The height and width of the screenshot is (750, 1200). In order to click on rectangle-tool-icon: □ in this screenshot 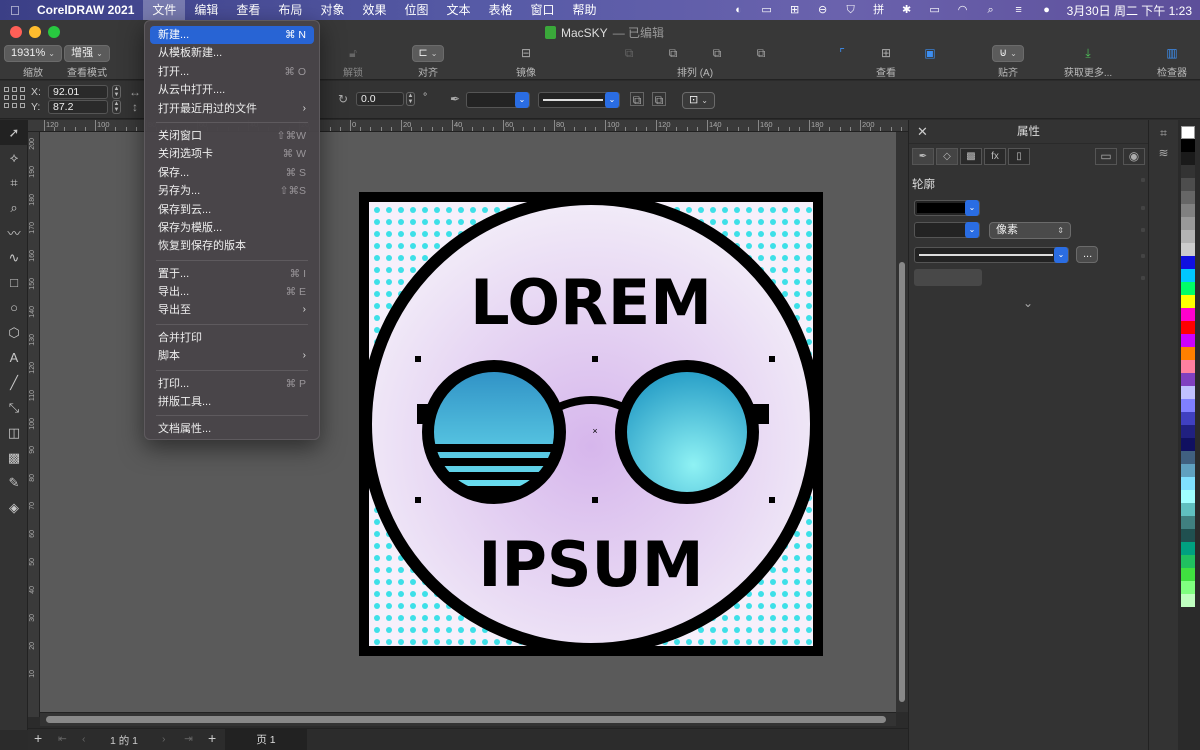, I will do `click(14, 282)`.